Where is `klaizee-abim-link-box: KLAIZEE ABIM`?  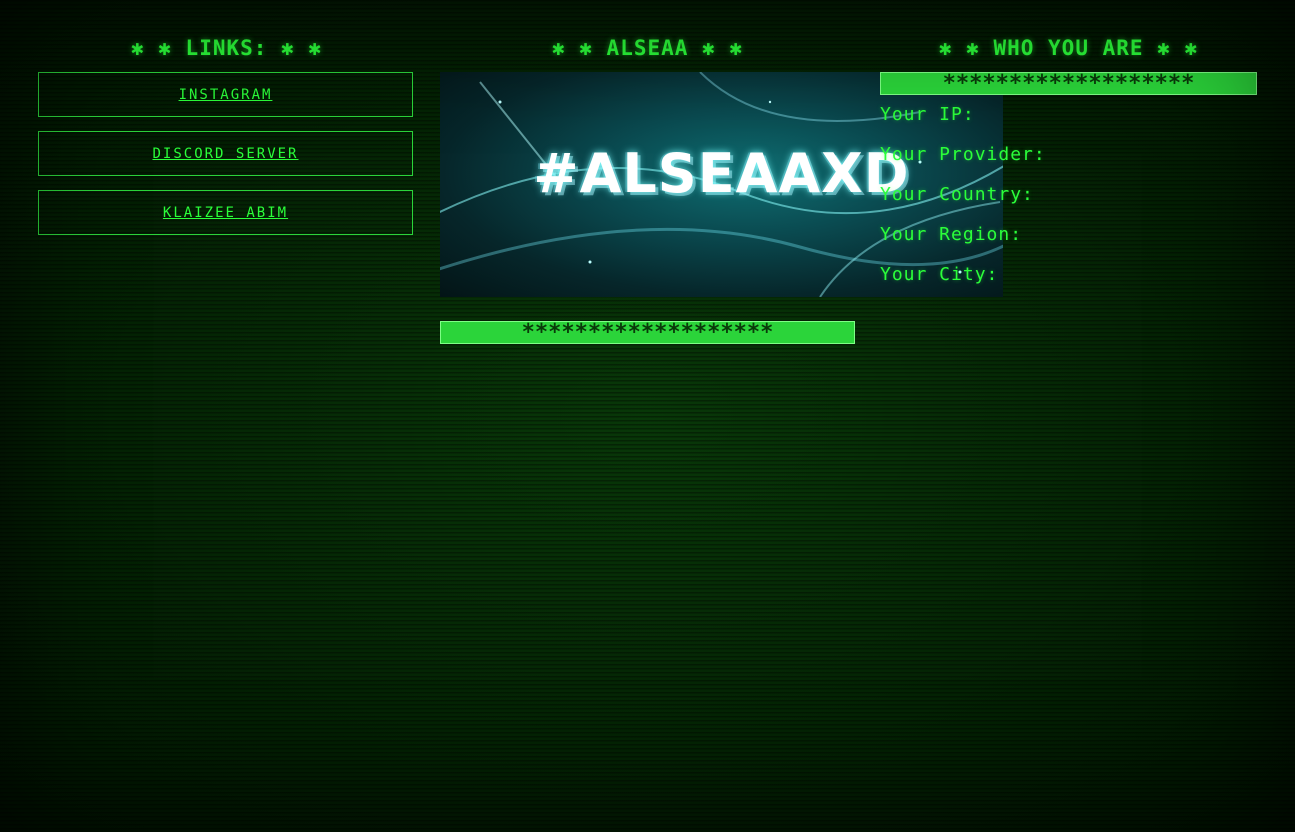 klaizee-abim-link-box: KLAIZEE ABIM is located at coordinates (225, 212).